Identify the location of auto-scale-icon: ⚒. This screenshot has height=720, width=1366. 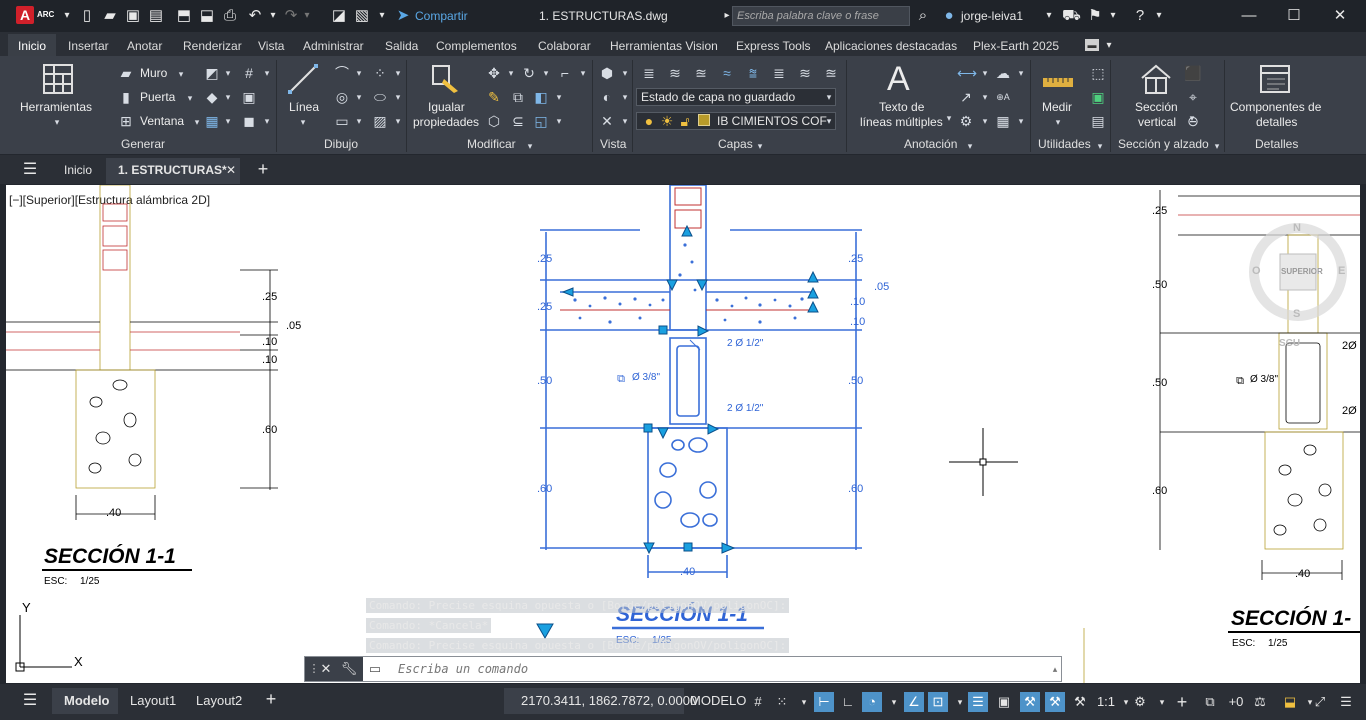
(1055, 702).